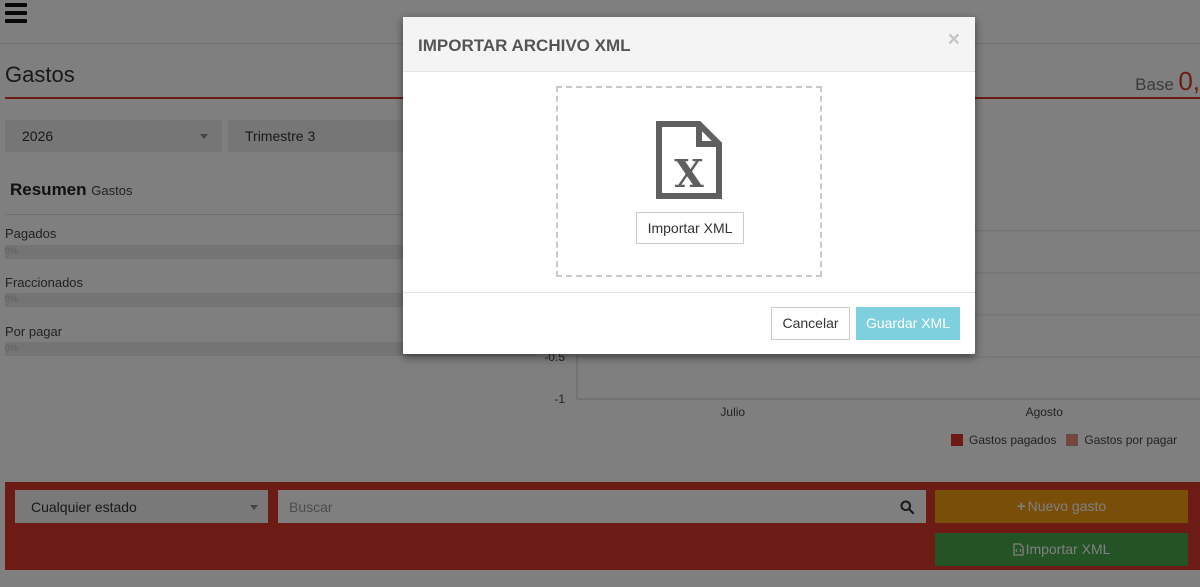 Image resolution: width=1200 pixels, height=587 pixels. I want to click on xml-file-icon: X, so click(689, 160).